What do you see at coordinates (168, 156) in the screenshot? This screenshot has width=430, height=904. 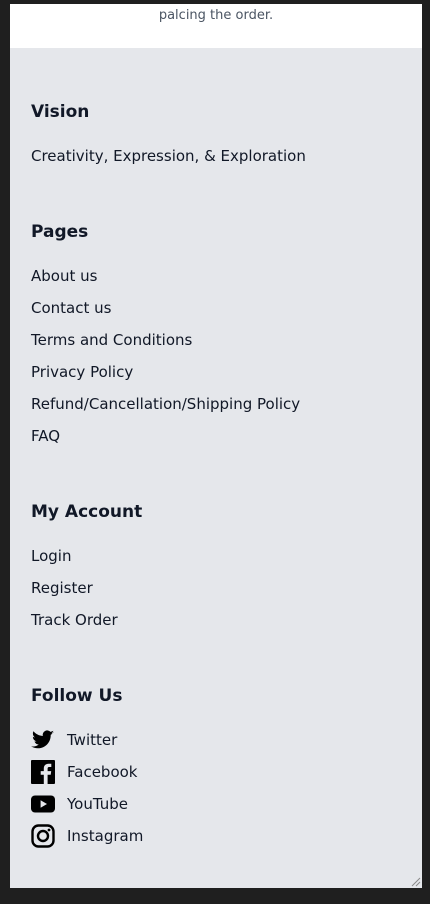 I see `vision-text: Creativity, Expression, & Exploration` at bounding box center [168, 156].